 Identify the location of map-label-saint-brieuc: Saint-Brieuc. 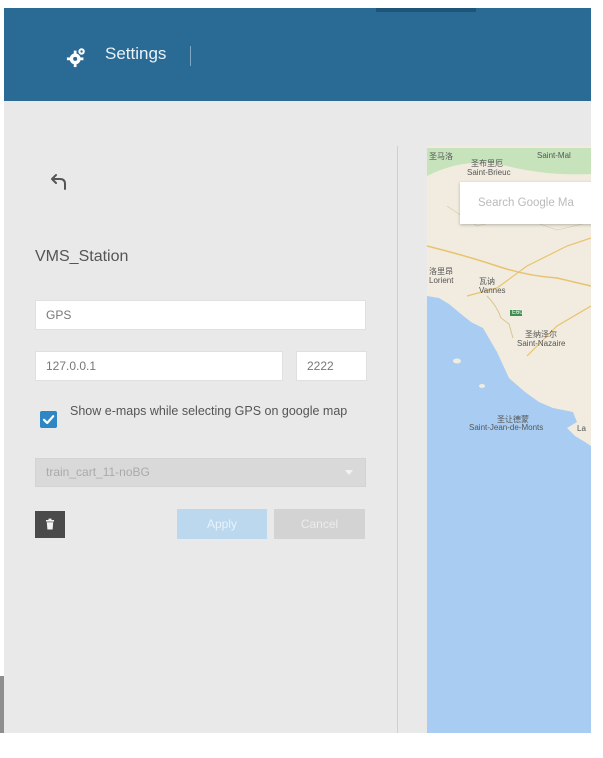
(489, 172).